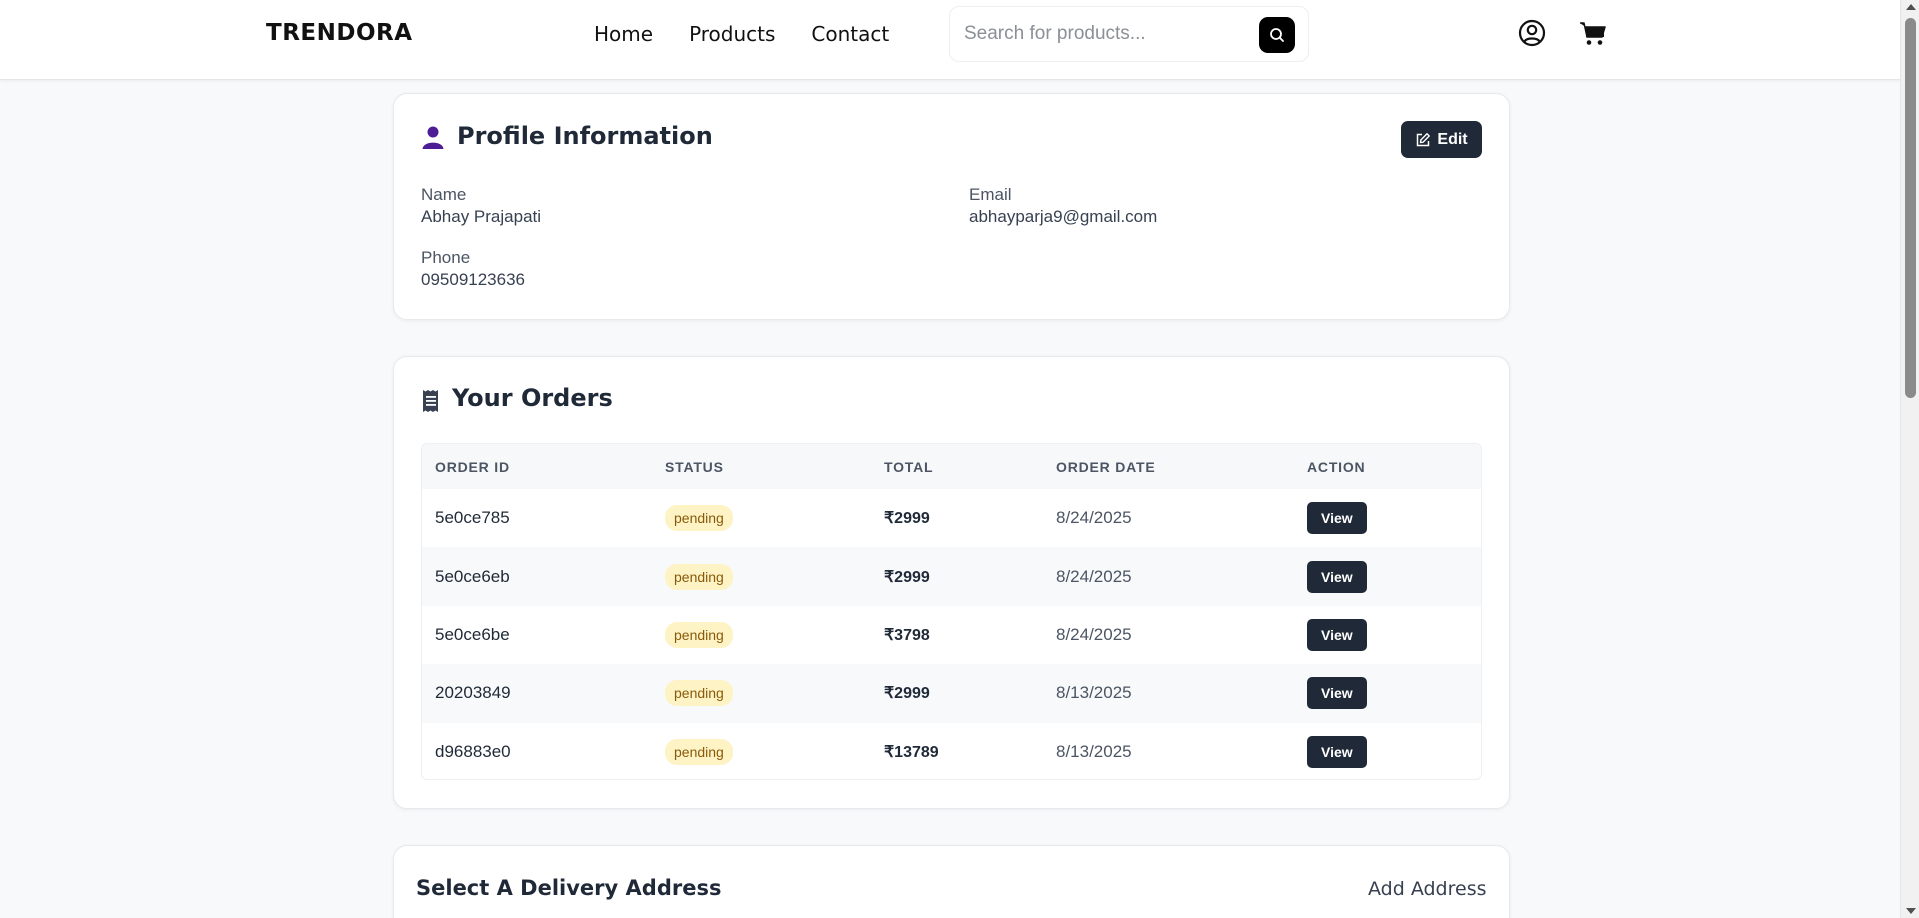  I want to click on address-title: Select A Delivery Address, so click(569, 888).